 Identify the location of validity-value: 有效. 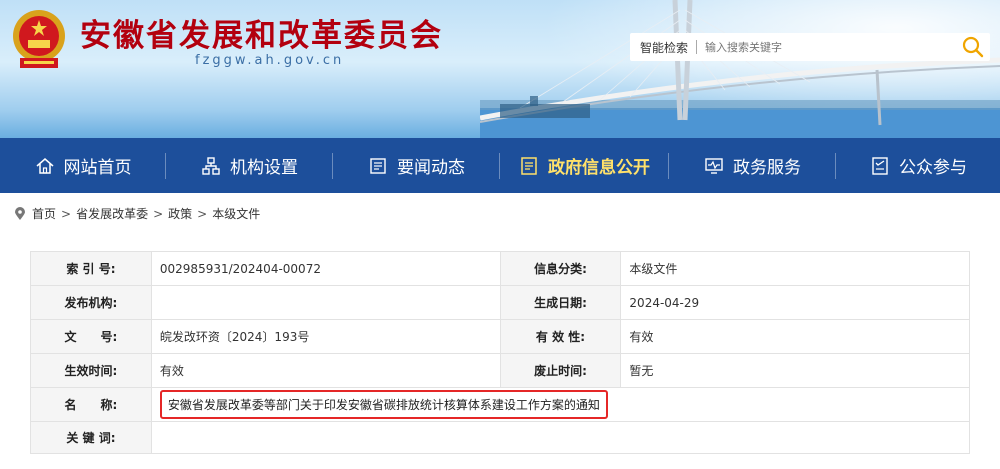
(795, 336).